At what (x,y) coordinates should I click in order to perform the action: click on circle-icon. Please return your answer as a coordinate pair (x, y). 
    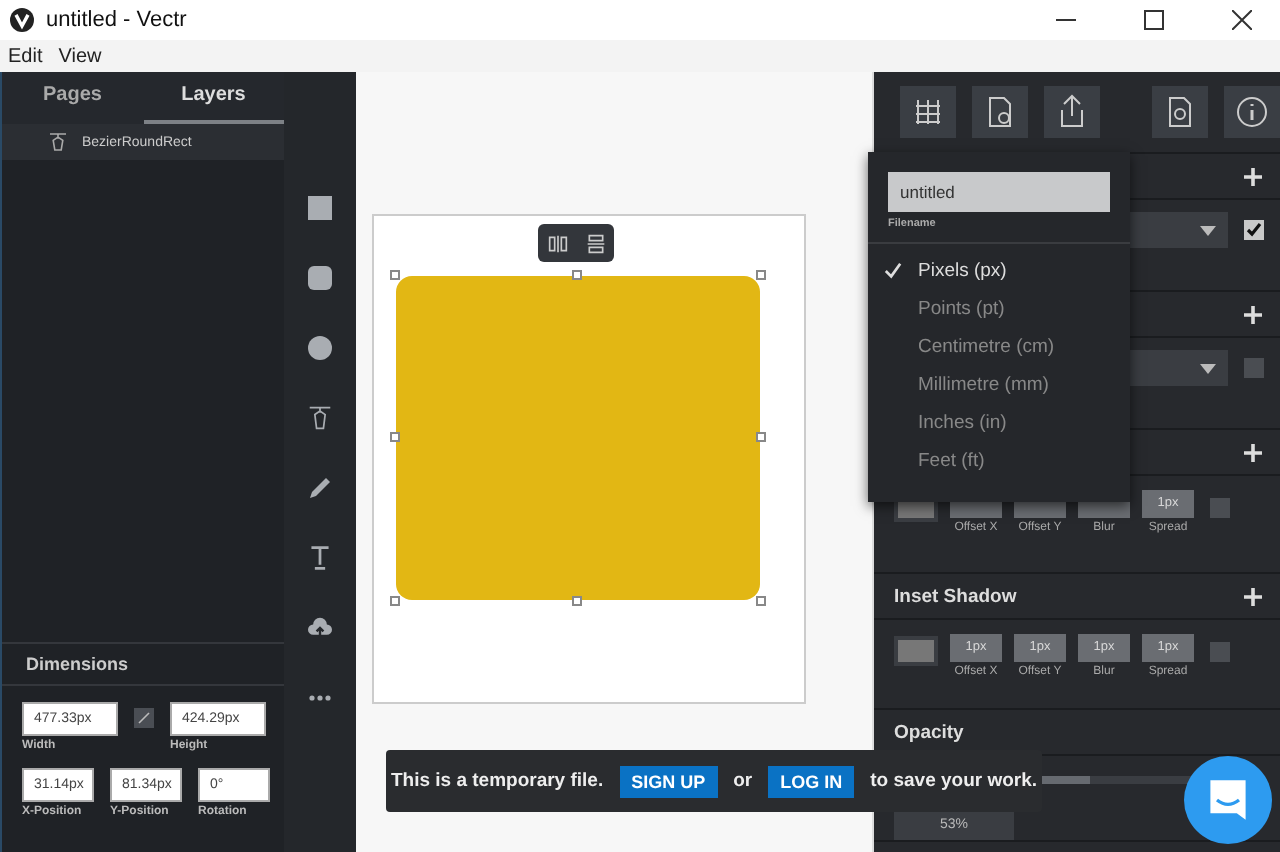
    Looking at the image, I should click on (320, 348).